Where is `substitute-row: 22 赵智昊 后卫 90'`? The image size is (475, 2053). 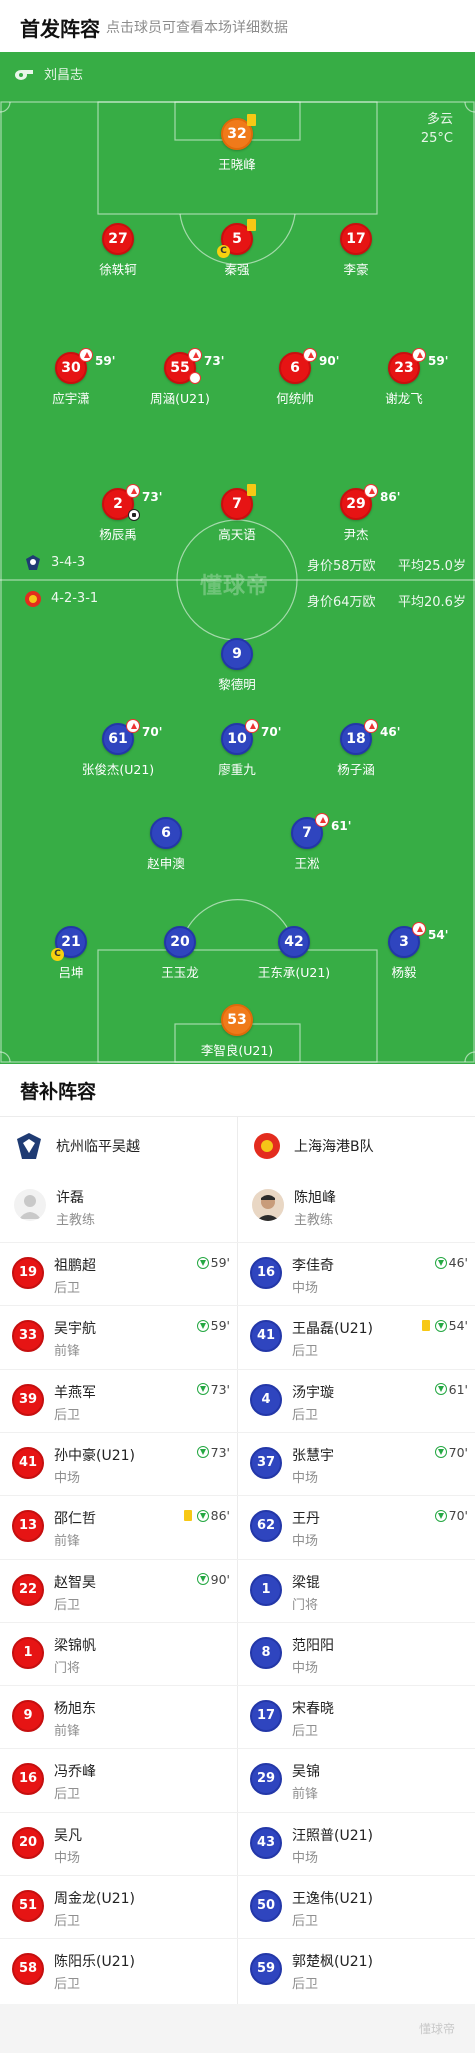
substitute-row: 22 赵智昊 后卫 90' is located at coordinates (119, 1590).